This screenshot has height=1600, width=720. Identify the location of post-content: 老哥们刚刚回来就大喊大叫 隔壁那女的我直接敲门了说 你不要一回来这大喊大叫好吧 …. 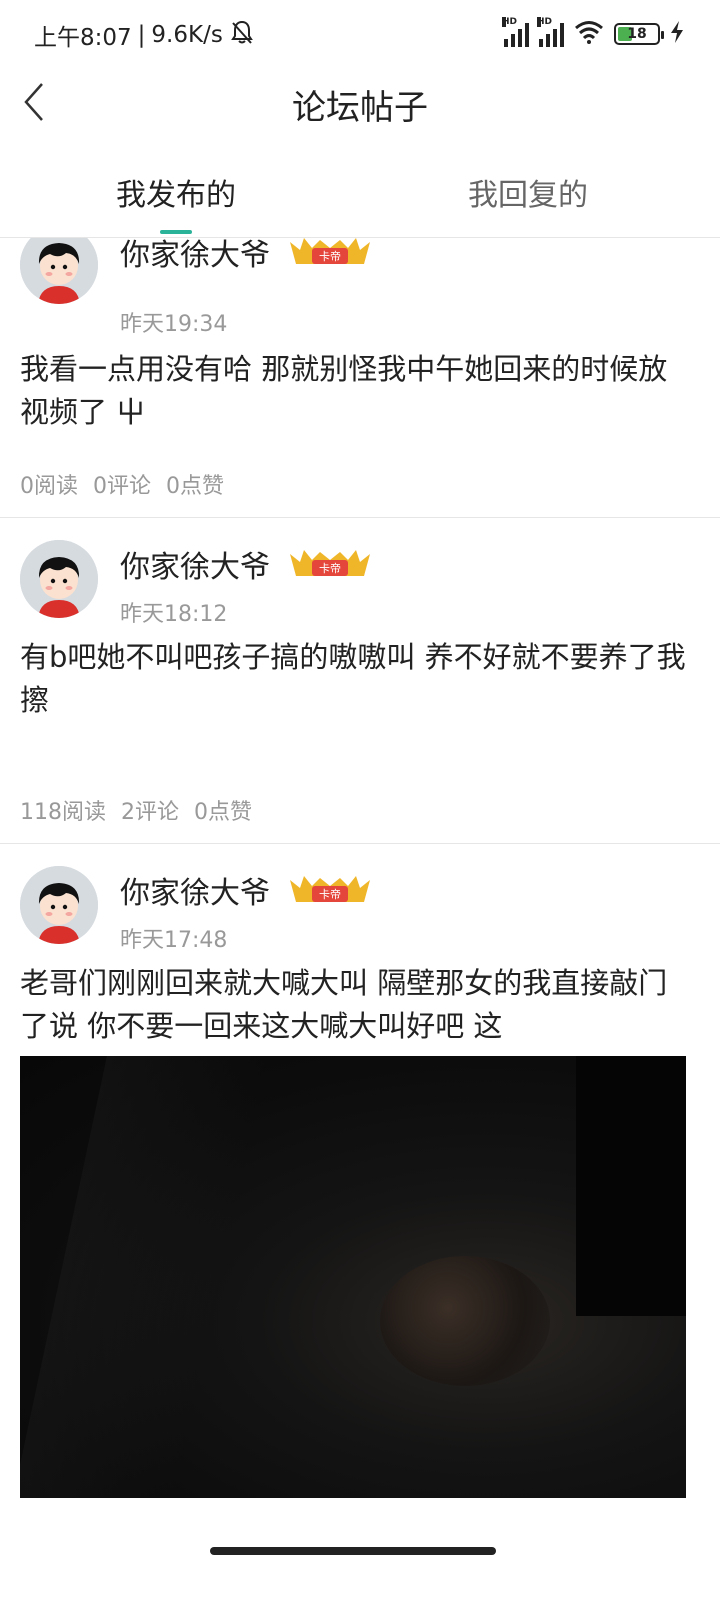
(353, 1005).